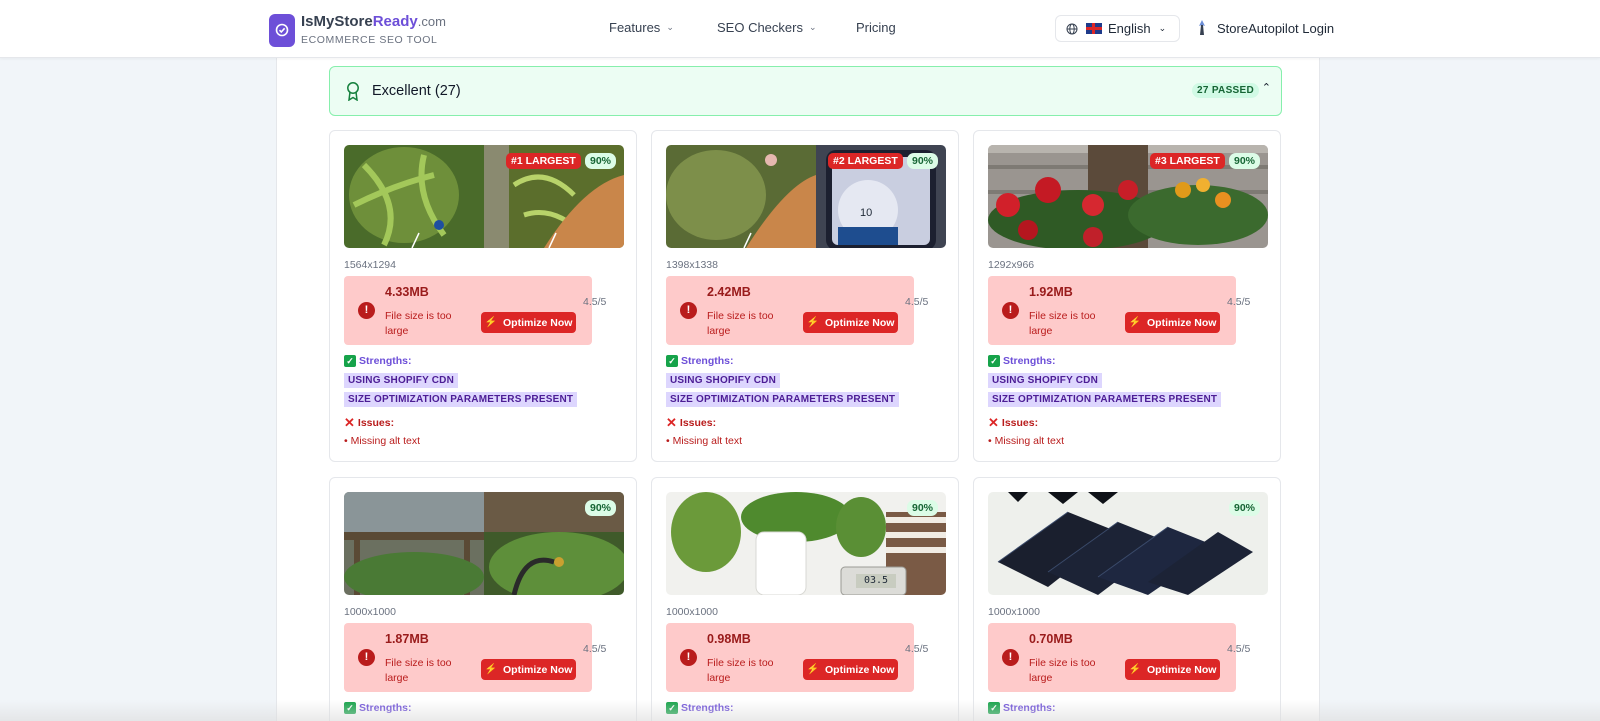  I want to click on file-size: 2.42MB, so click(729, 292).